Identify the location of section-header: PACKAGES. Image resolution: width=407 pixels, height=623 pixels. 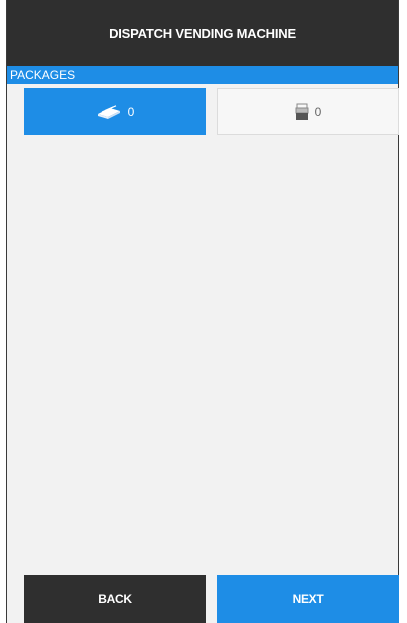
(202, 75).